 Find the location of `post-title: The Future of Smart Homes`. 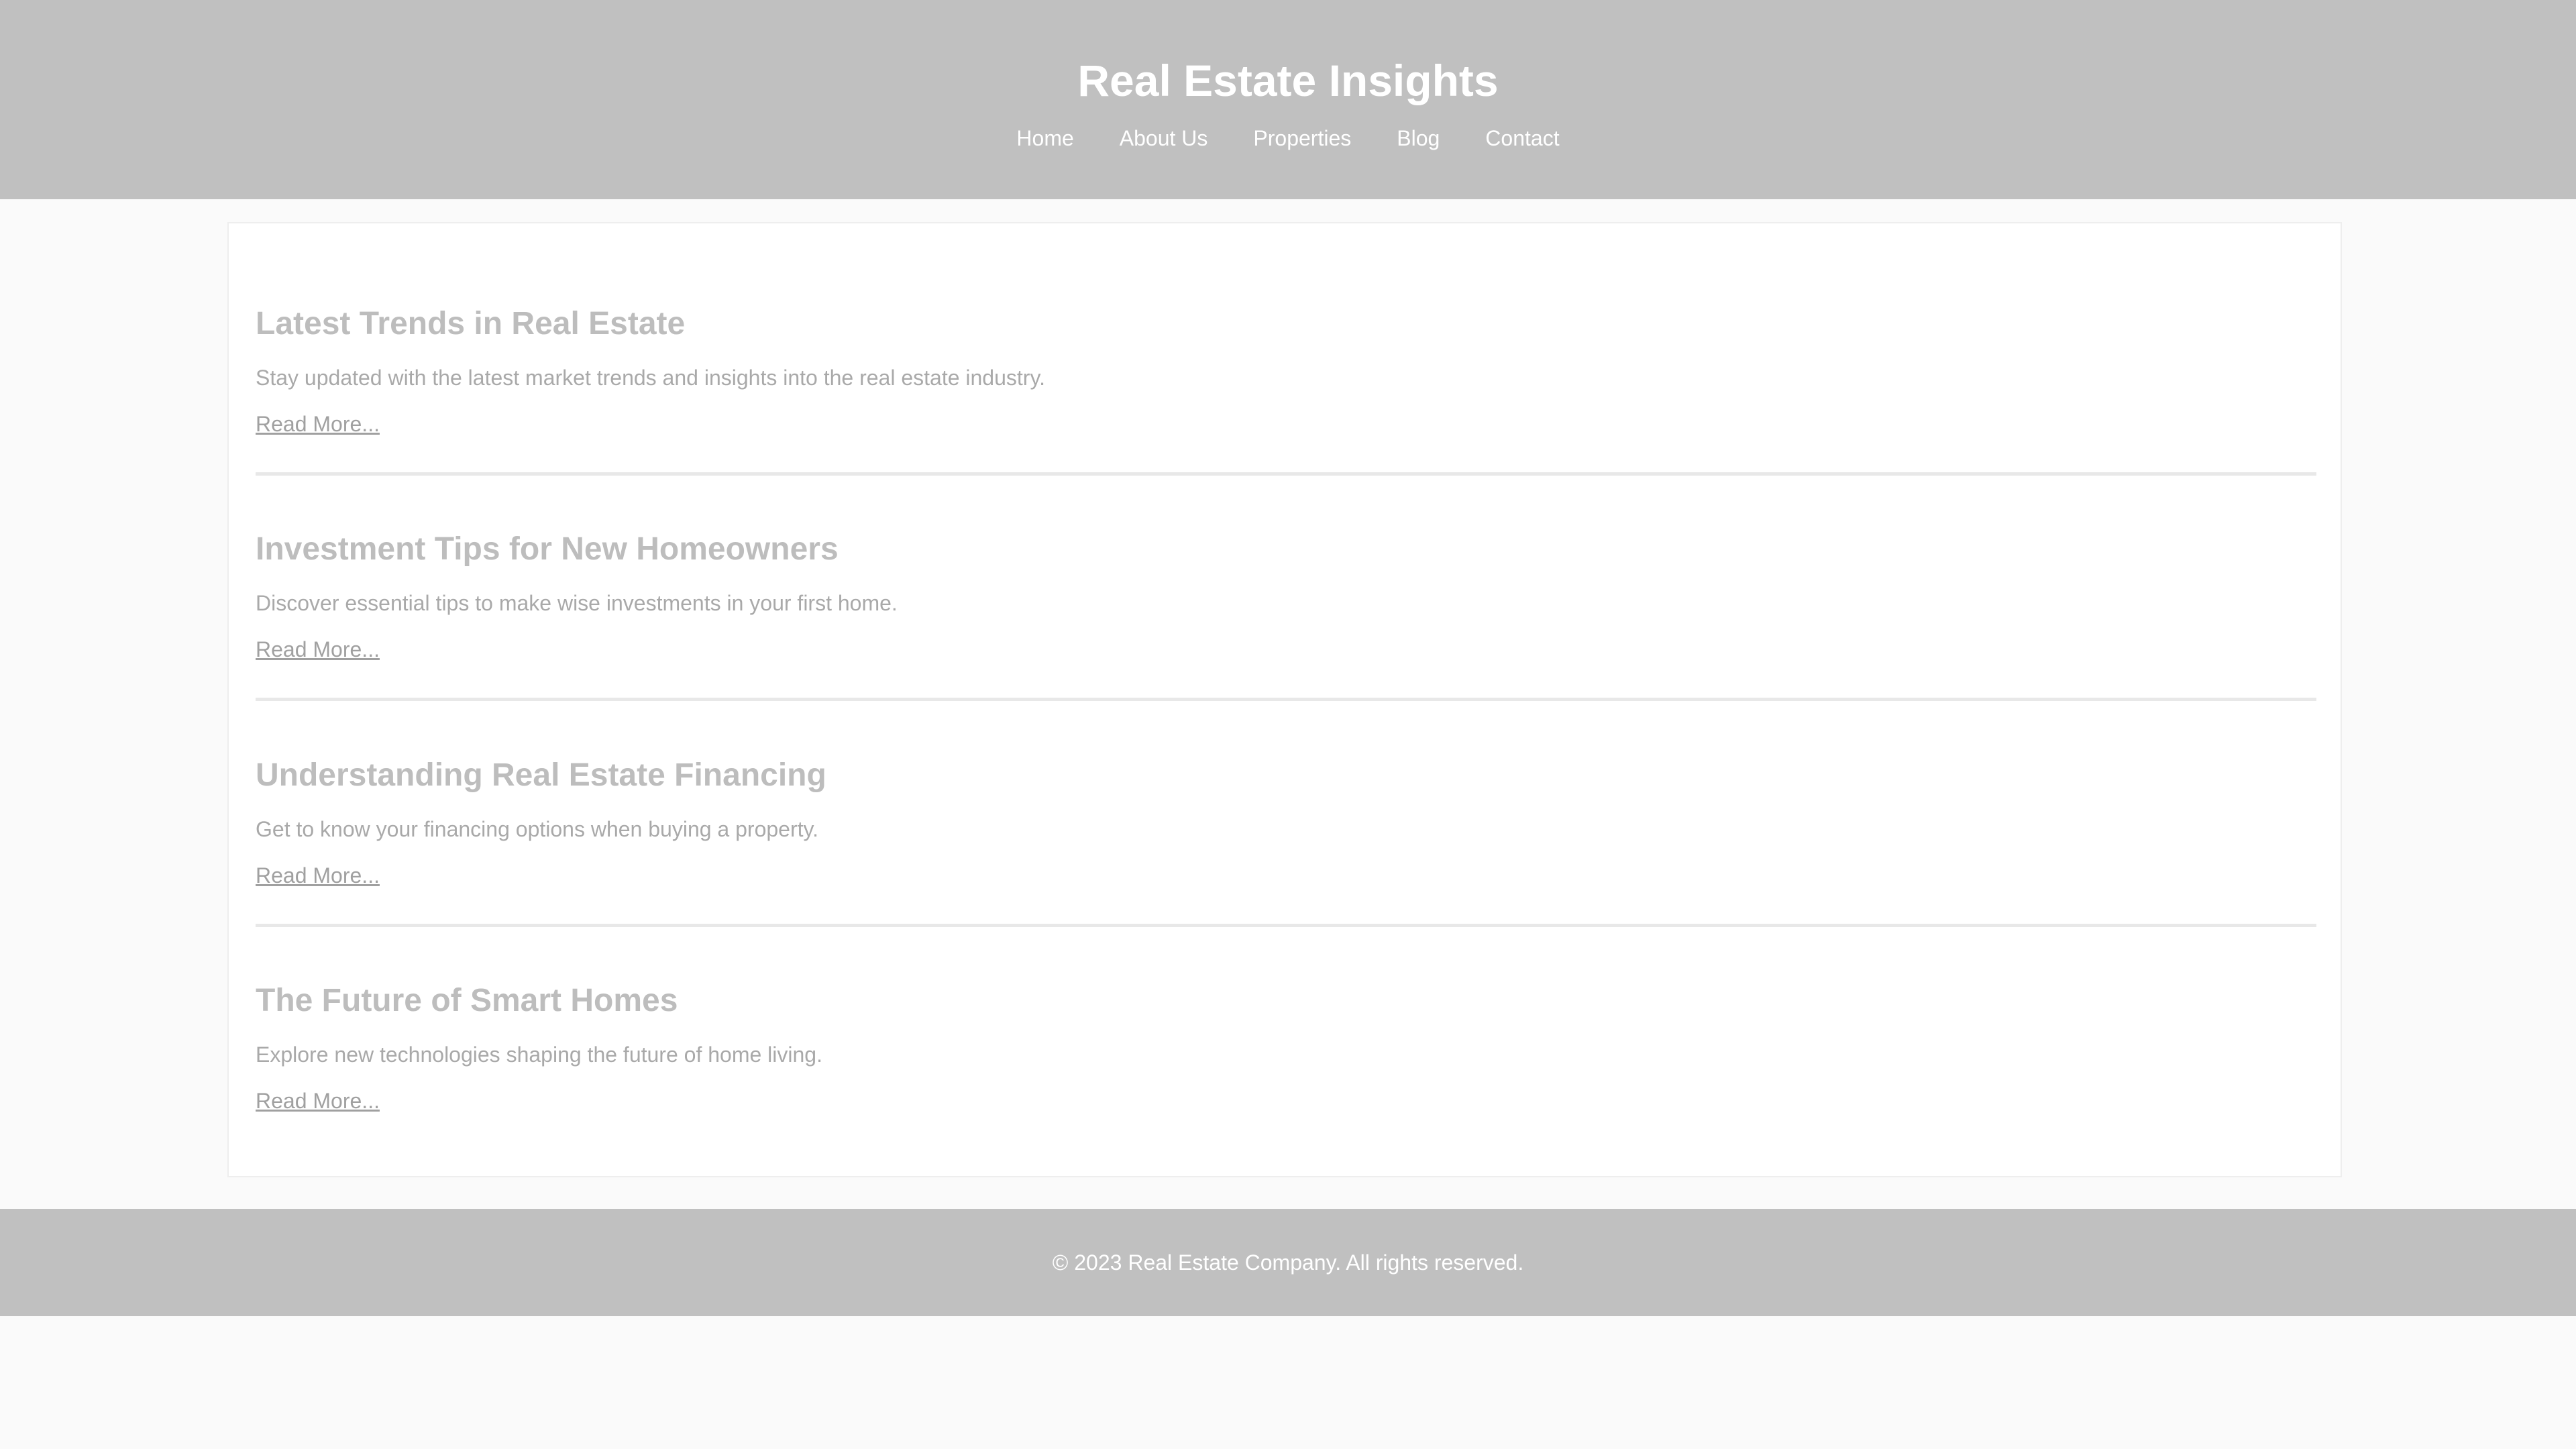

post-title: The Future of Smart Homes is located at coordinates (467, 1000).